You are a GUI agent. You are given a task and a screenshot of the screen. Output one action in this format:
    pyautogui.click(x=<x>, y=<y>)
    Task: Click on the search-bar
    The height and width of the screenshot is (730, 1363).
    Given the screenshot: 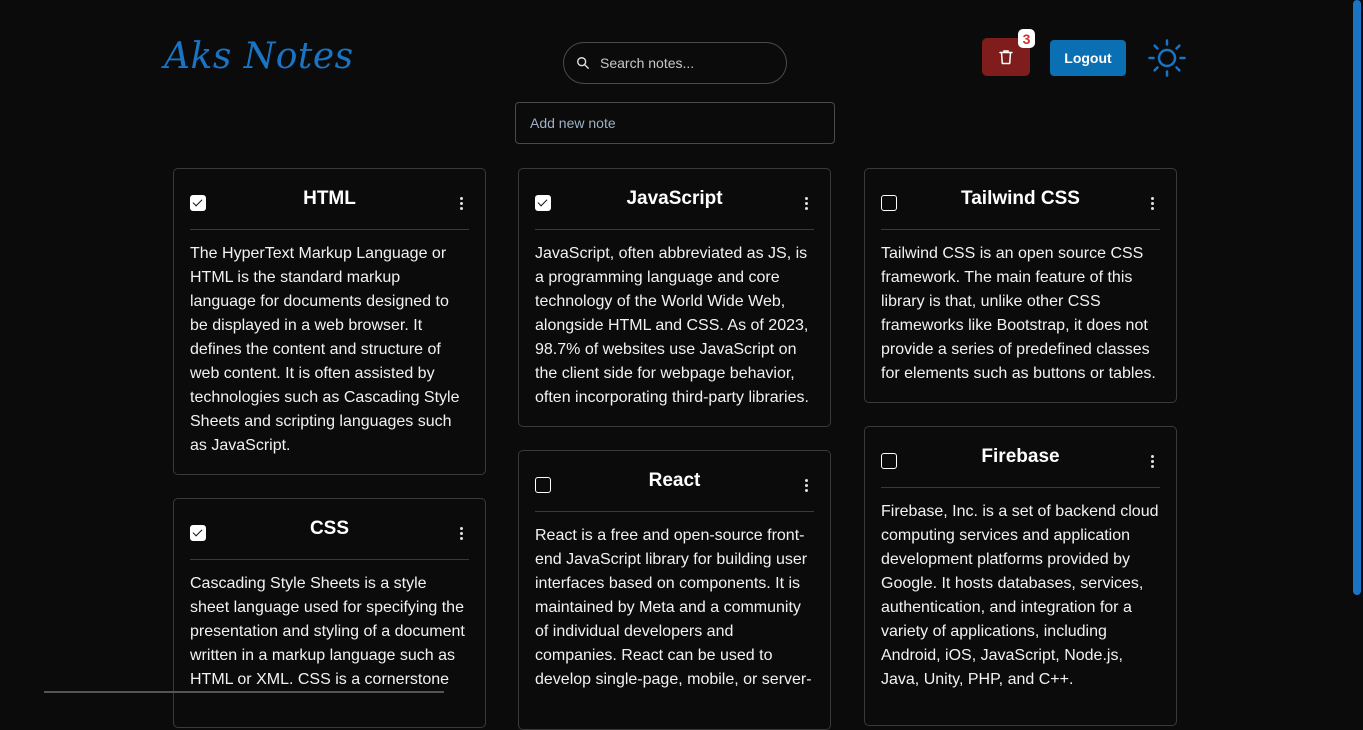 What is the action you would take?
    pyautogui.click(x=675, y=63)
    